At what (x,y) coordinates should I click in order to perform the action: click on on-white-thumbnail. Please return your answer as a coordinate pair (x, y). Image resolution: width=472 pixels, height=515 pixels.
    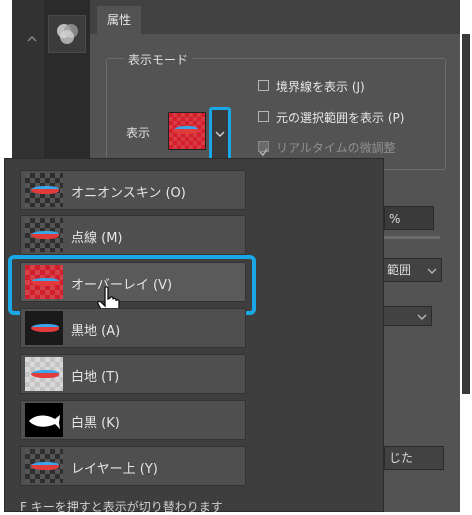
    Looking at the image, I should click on (44, 374).